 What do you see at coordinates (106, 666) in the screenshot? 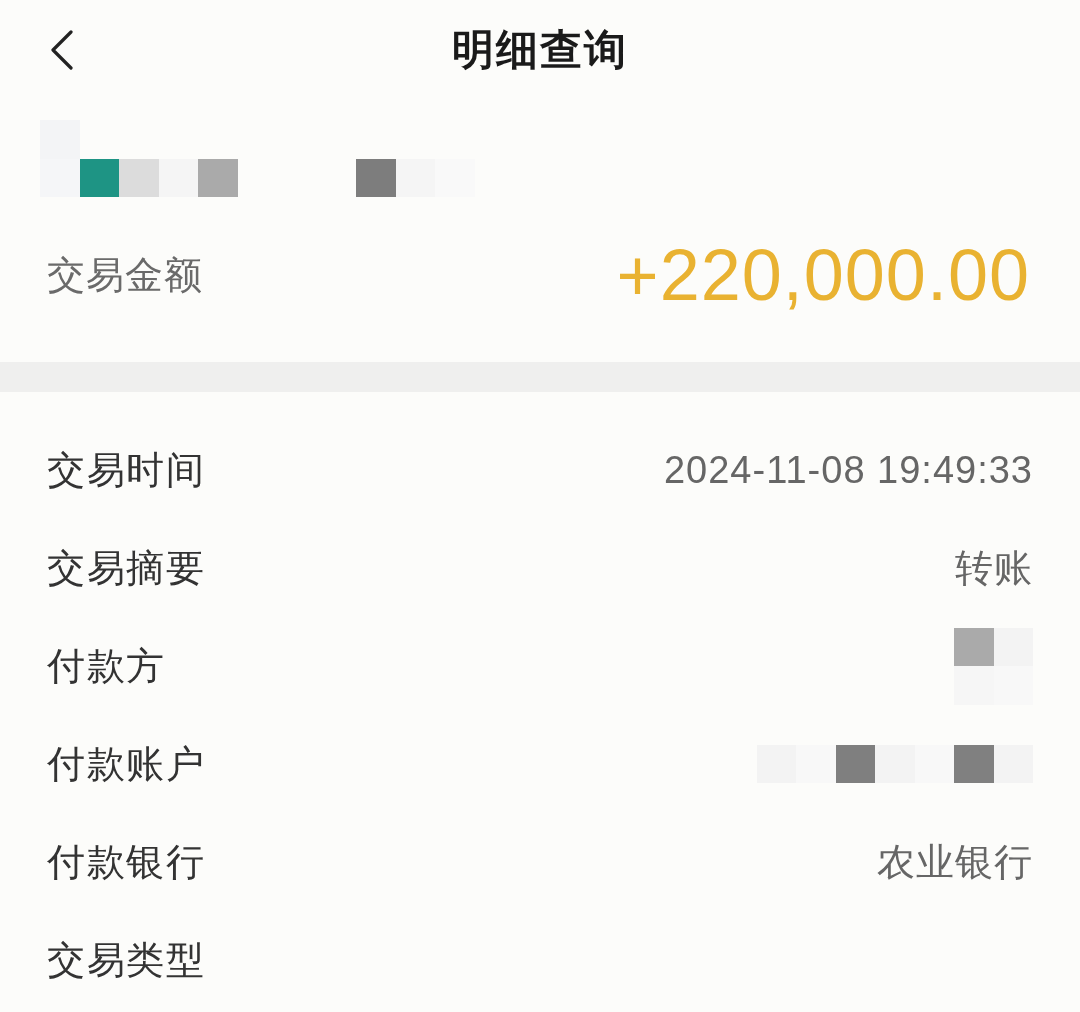
I see `field-label: 付款方` at bounding box center [106, 666].